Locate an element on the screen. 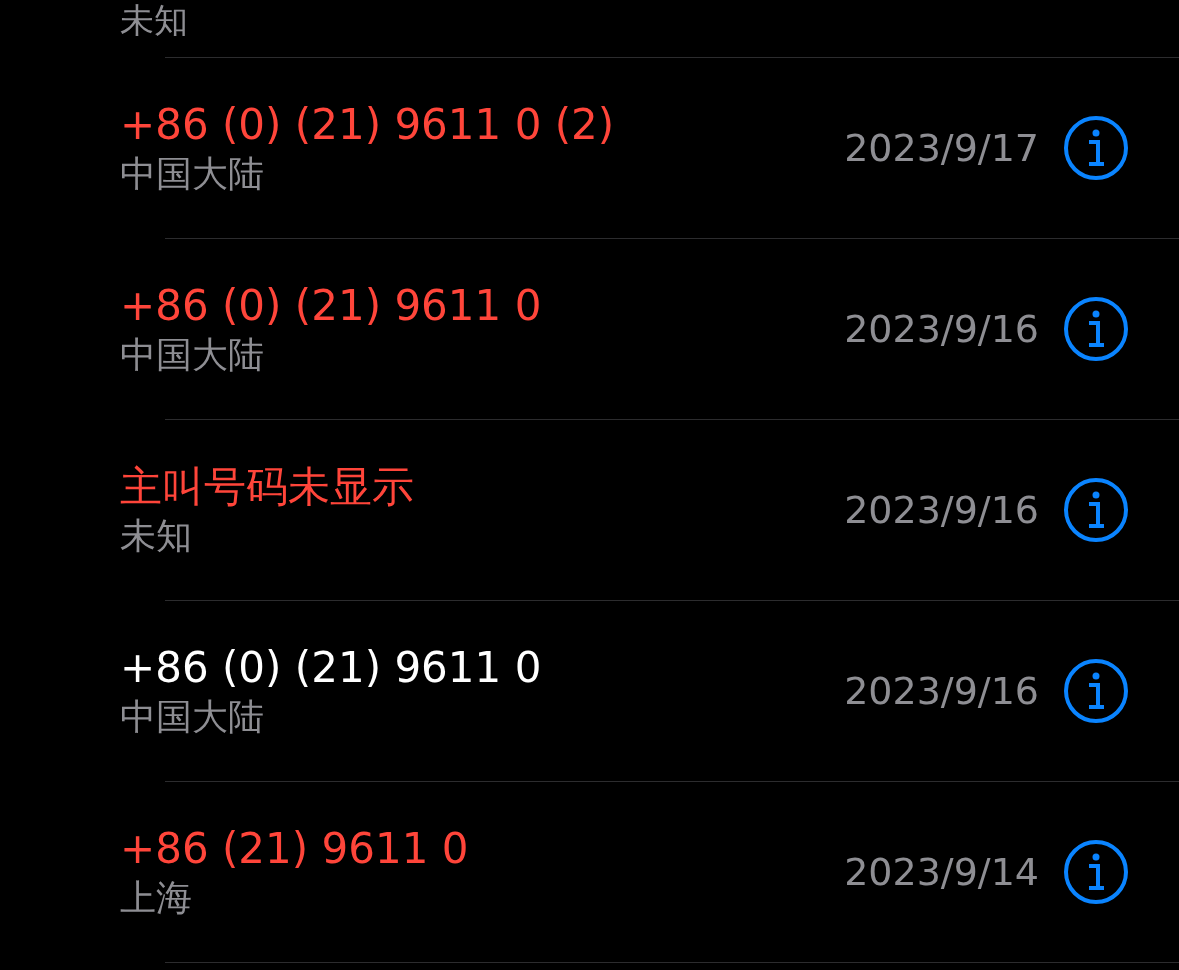  call-date: 2023/9/17 is located at coordinates (941, 148).